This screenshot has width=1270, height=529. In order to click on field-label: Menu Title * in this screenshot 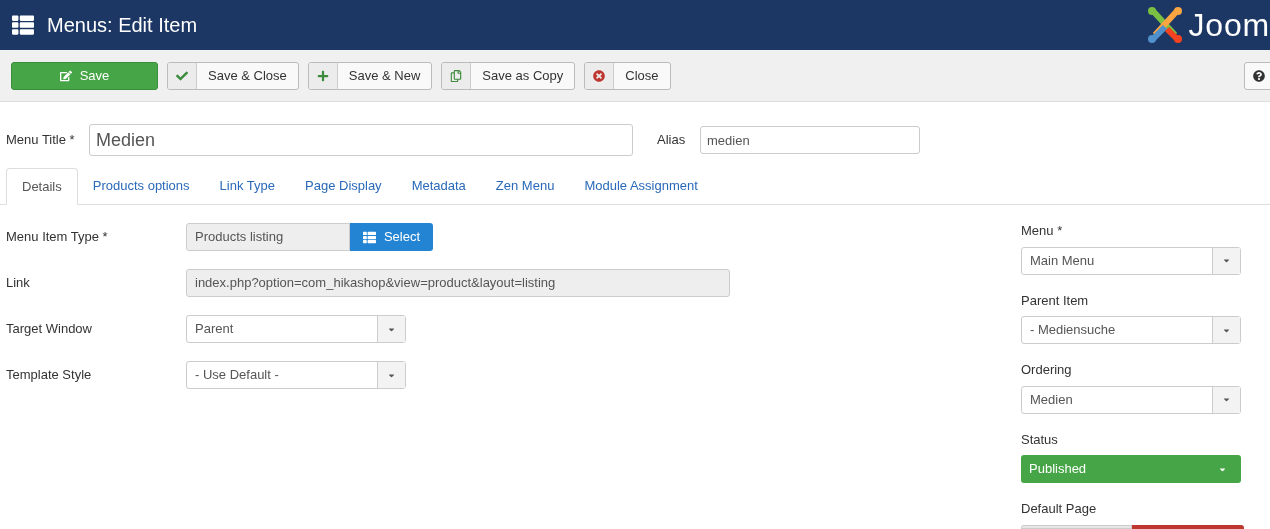, I will do `click(41, 140)`.